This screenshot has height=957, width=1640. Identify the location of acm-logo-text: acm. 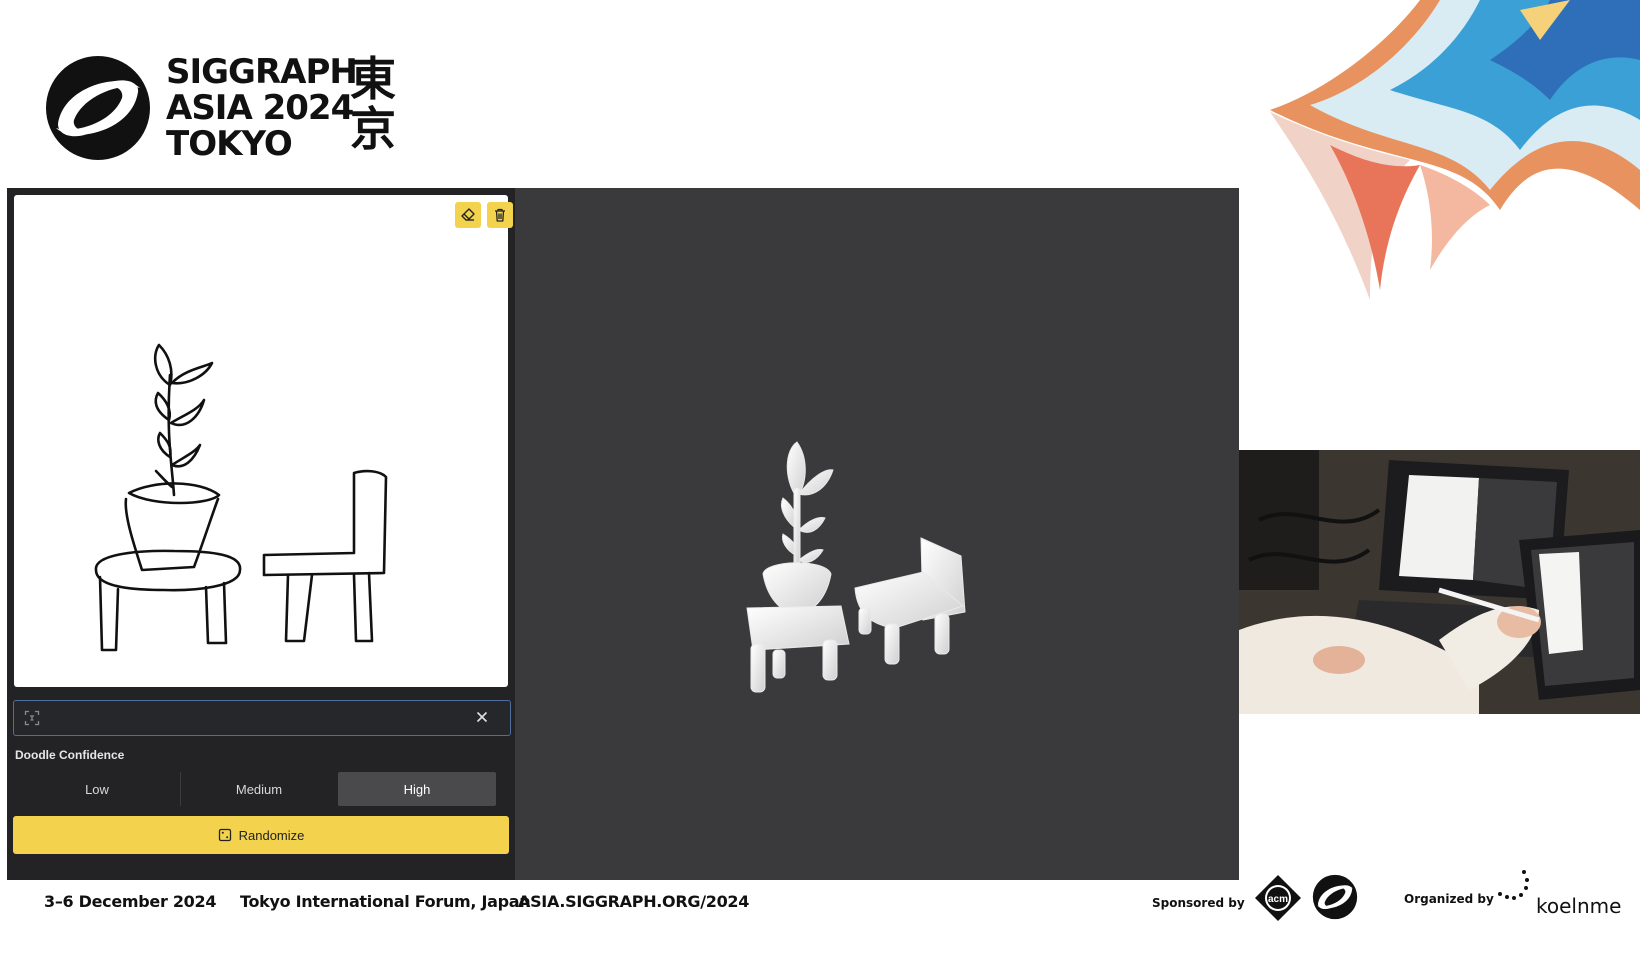
(1278, 899).